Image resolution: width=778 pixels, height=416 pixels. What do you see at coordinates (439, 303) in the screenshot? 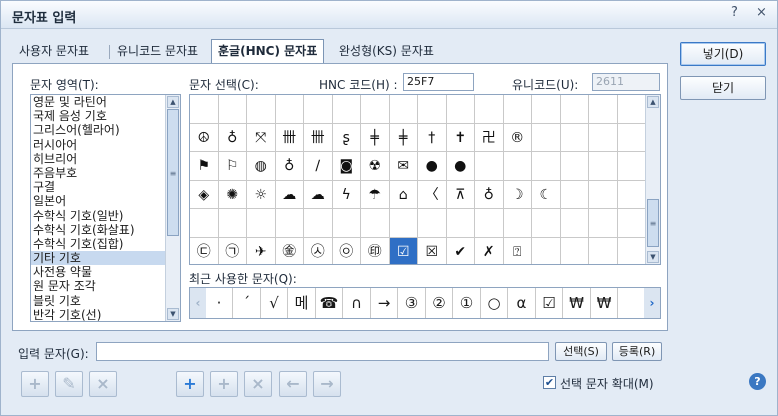
I see `recent-char-cell: ②` at bounding box center [439, 303].